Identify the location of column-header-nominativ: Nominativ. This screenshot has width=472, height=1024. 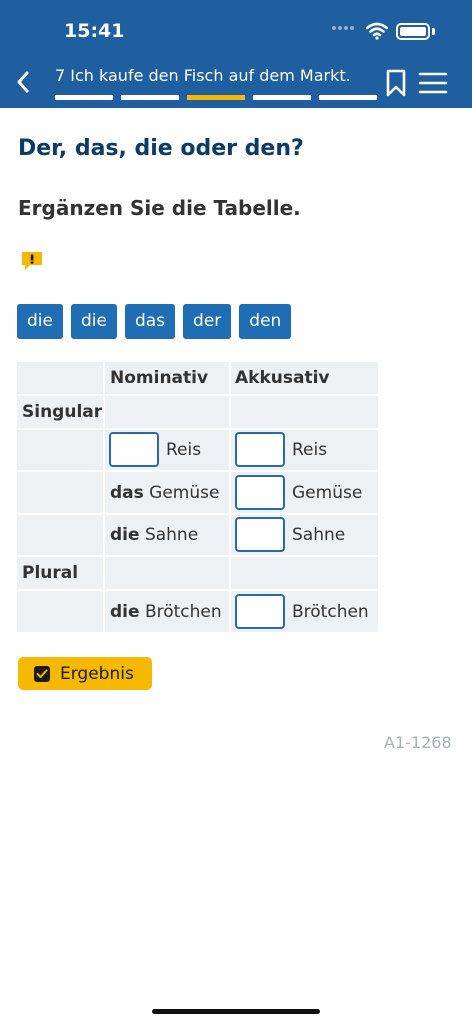
(167, 378).